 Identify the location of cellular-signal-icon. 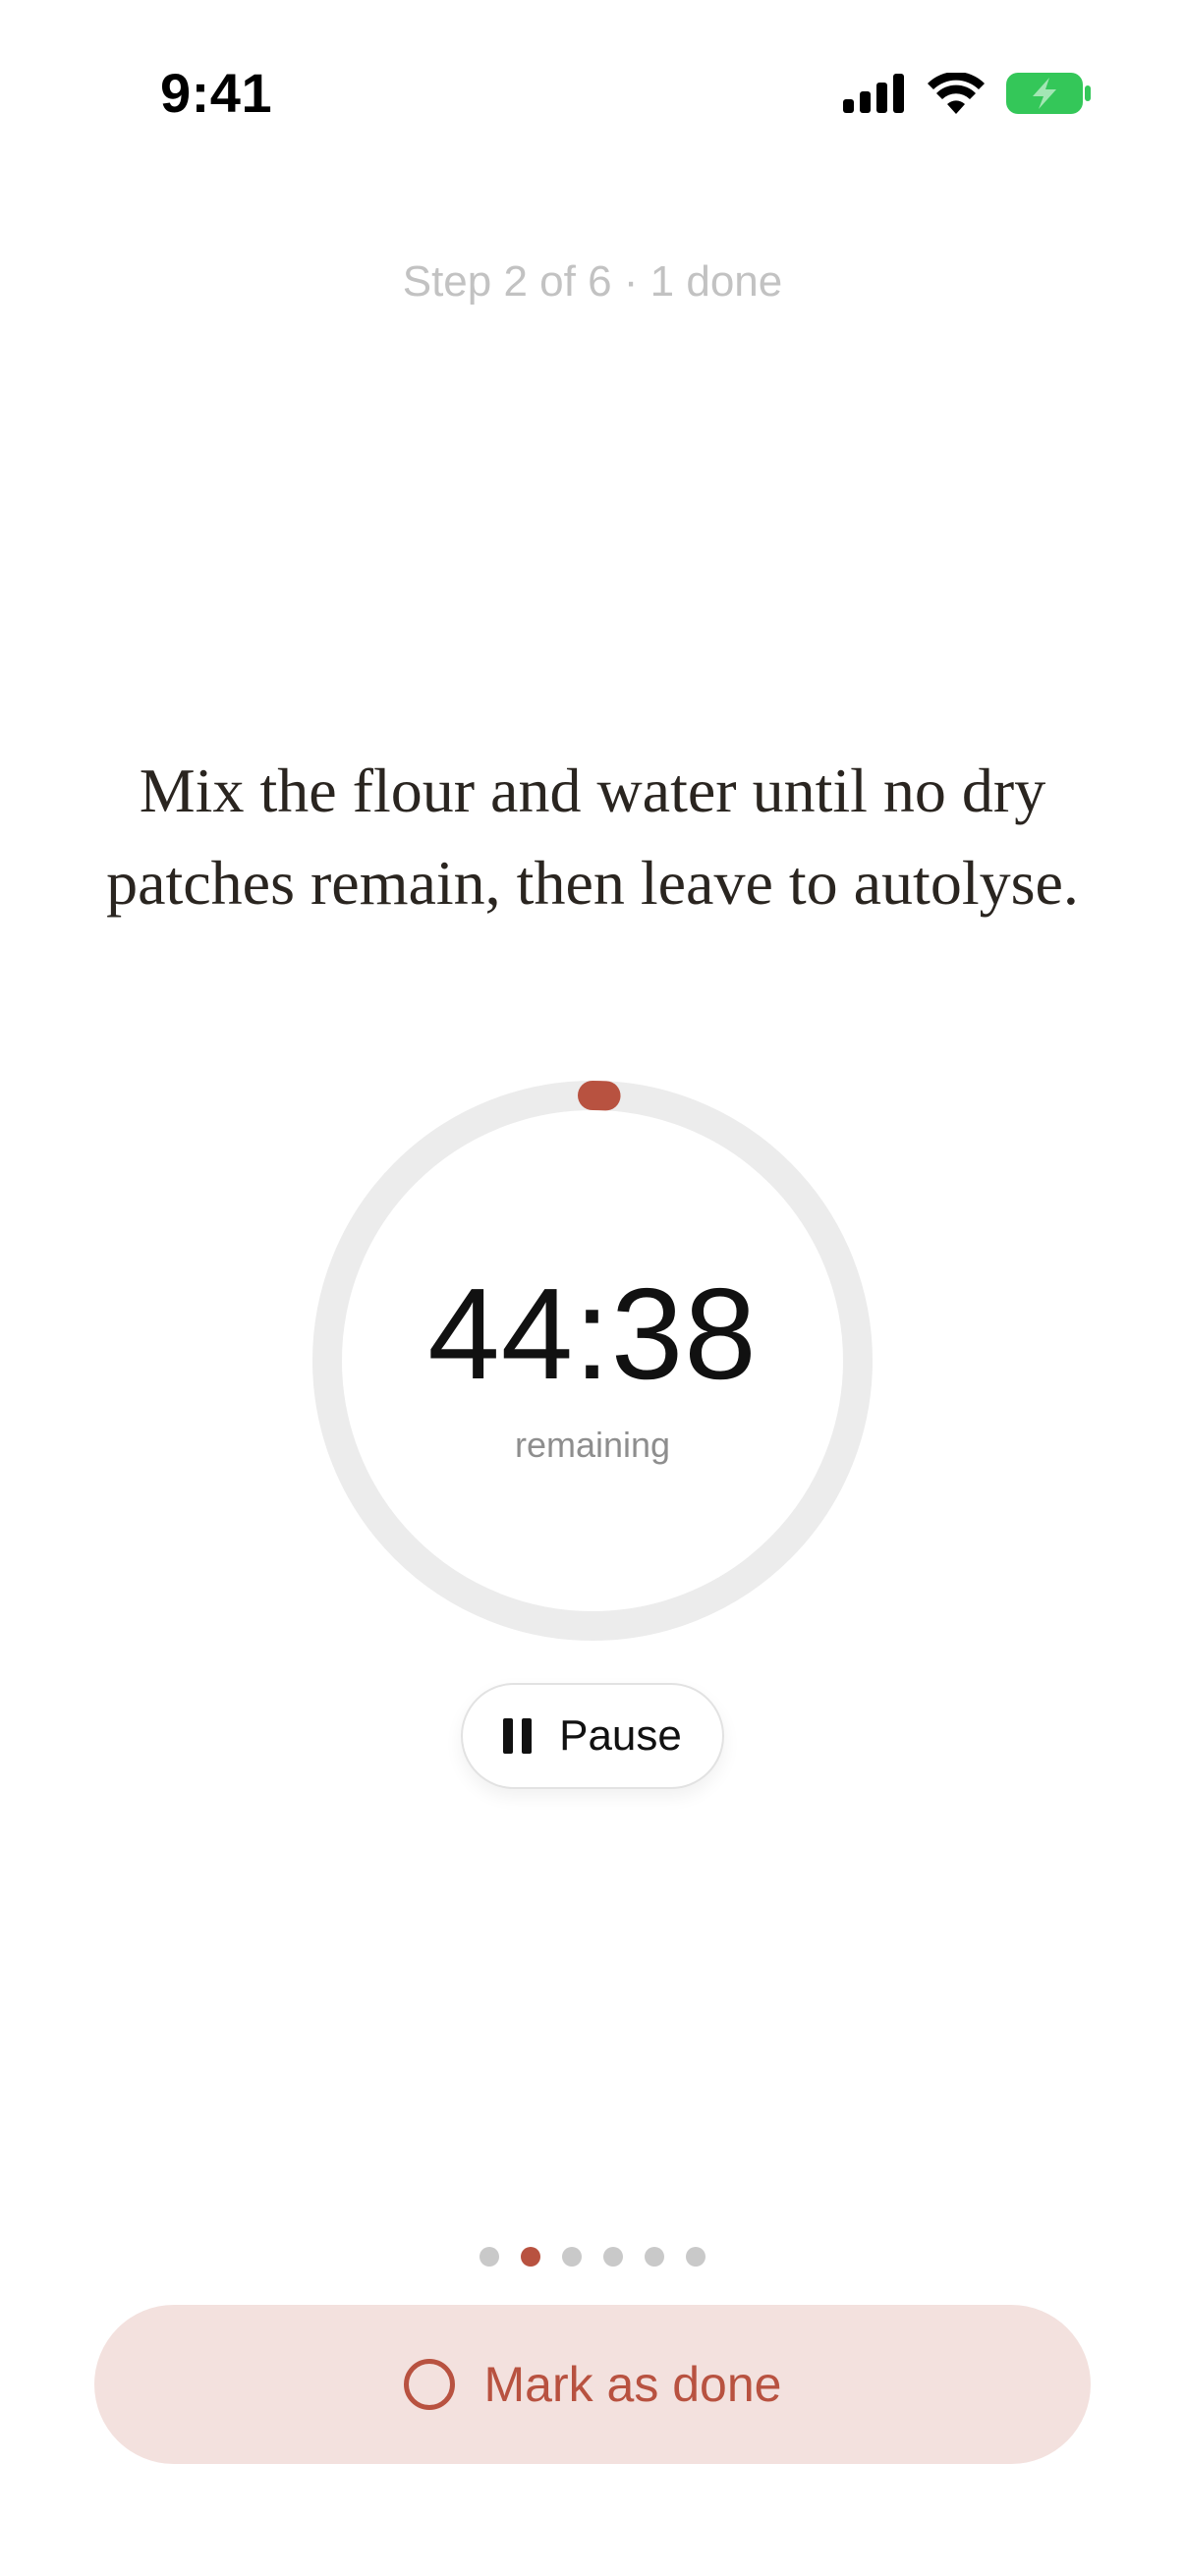
(875, 95).